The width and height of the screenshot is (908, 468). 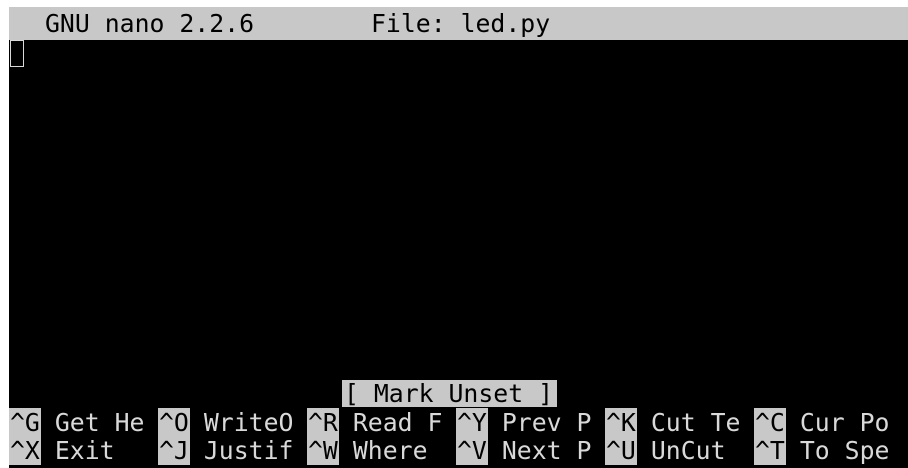 I want to click on shortcut-label: Prev P, so click(x=546, y=422).